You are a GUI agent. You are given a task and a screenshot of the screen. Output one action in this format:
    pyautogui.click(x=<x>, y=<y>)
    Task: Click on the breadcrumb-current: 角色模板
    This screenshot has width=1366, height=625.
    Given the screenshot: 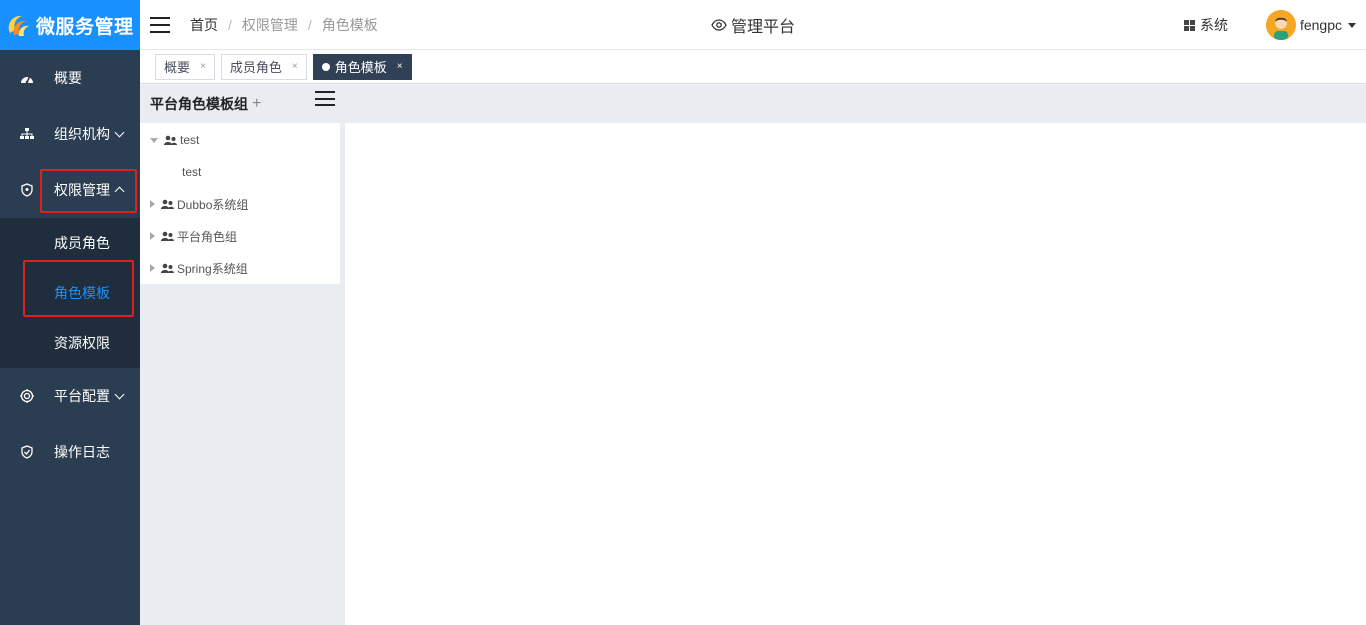 What is the action you would take?
    pyautogui.click(x=349, y=24)
    